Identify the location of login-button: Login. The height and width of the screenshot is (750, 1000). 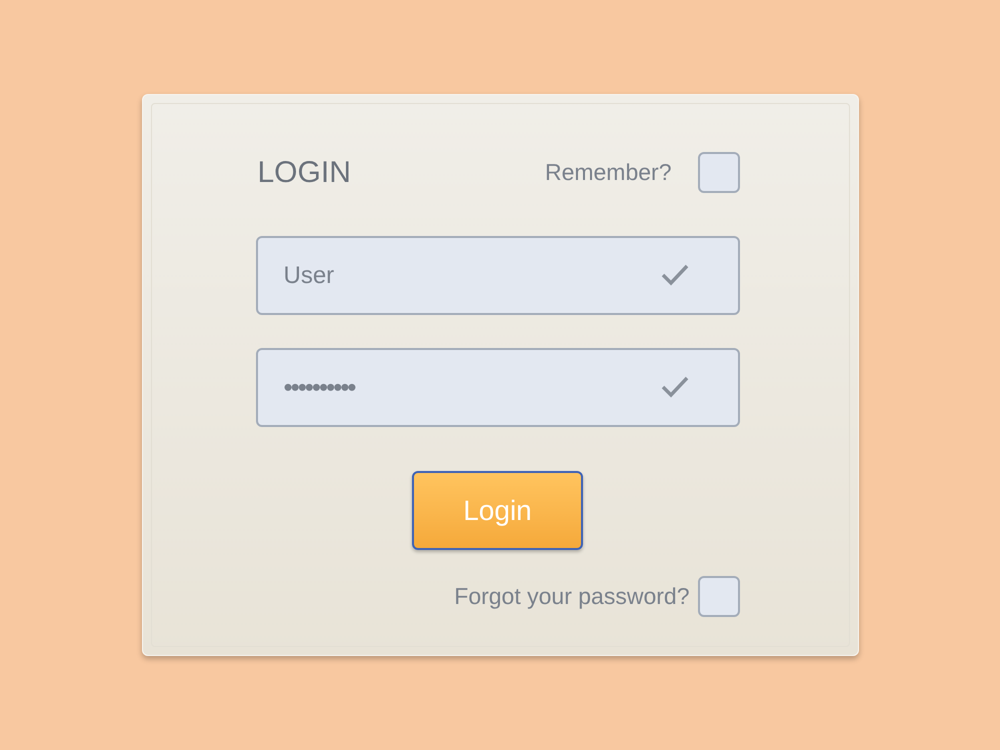
(497, 510).